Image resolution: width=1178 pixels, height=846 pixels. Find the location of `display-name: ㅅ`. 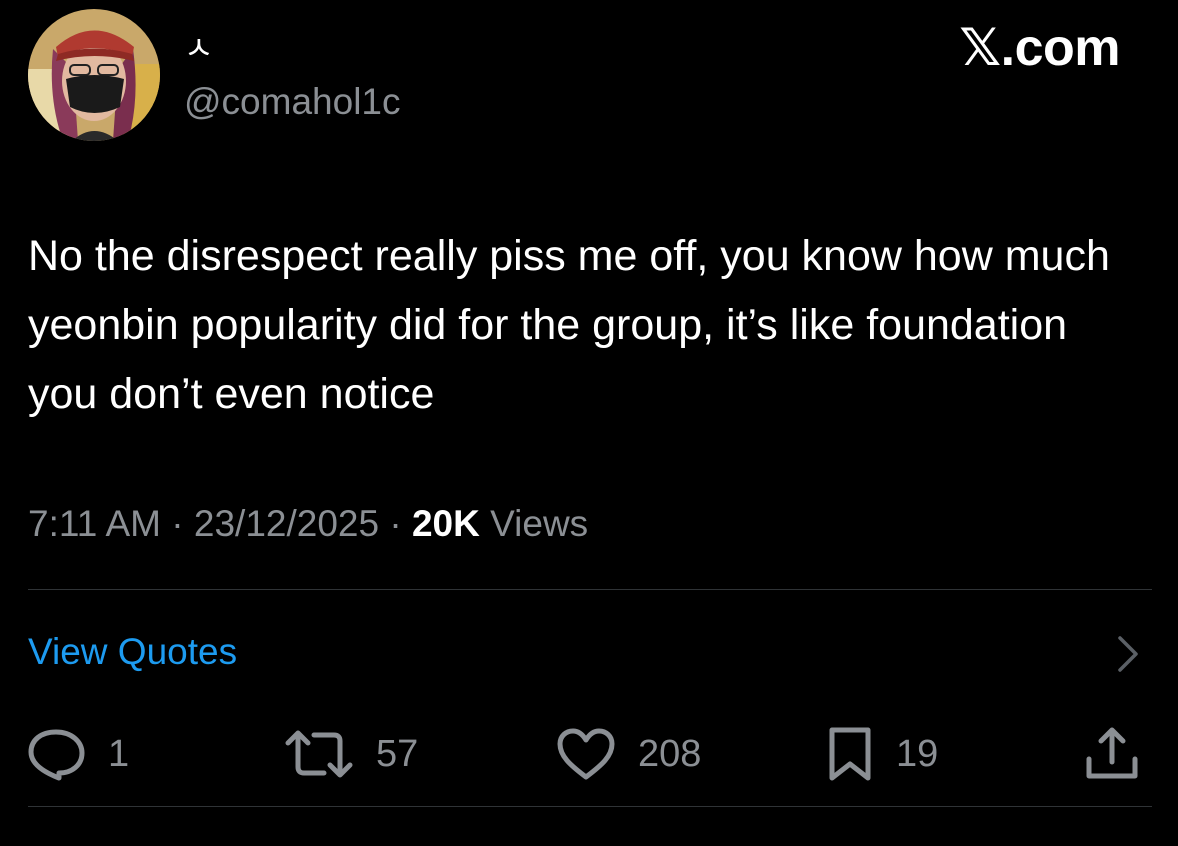

display-name: ㅅ is located at coordinates (198, 48).